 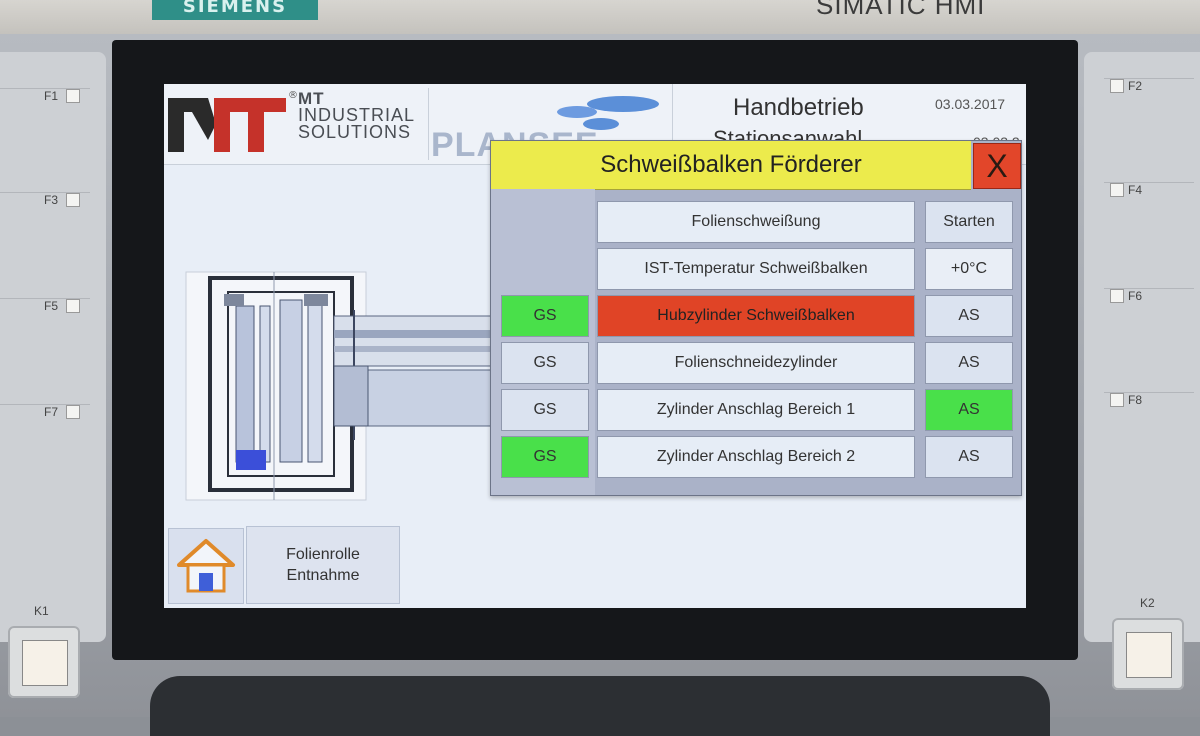 I want to click on k2-key-face, so click(x=1149, y=655).